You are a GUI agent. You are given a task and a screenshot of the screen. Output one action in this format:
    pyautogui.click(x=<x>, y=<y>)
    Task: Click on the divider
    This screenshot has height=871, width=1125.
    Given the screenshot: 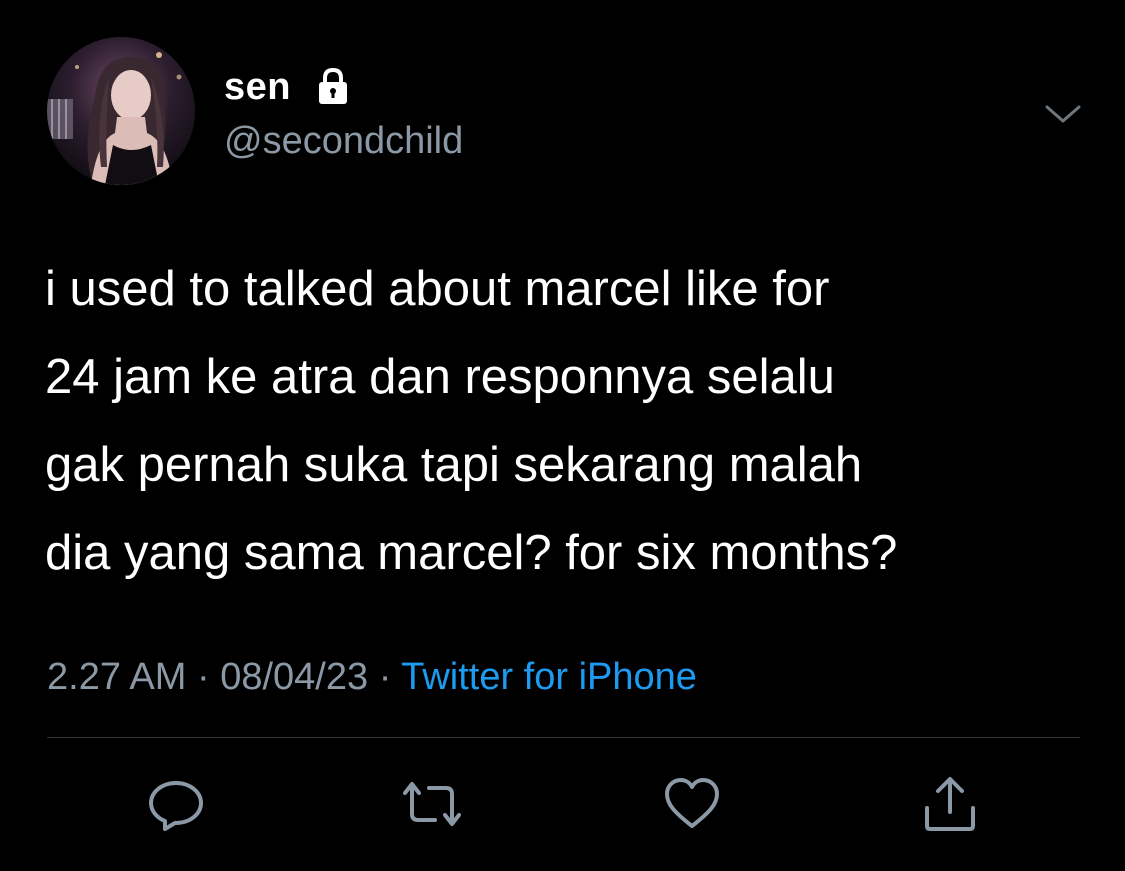 What is the action you would take?
    pyautogui.click(x=563, y=737)
    